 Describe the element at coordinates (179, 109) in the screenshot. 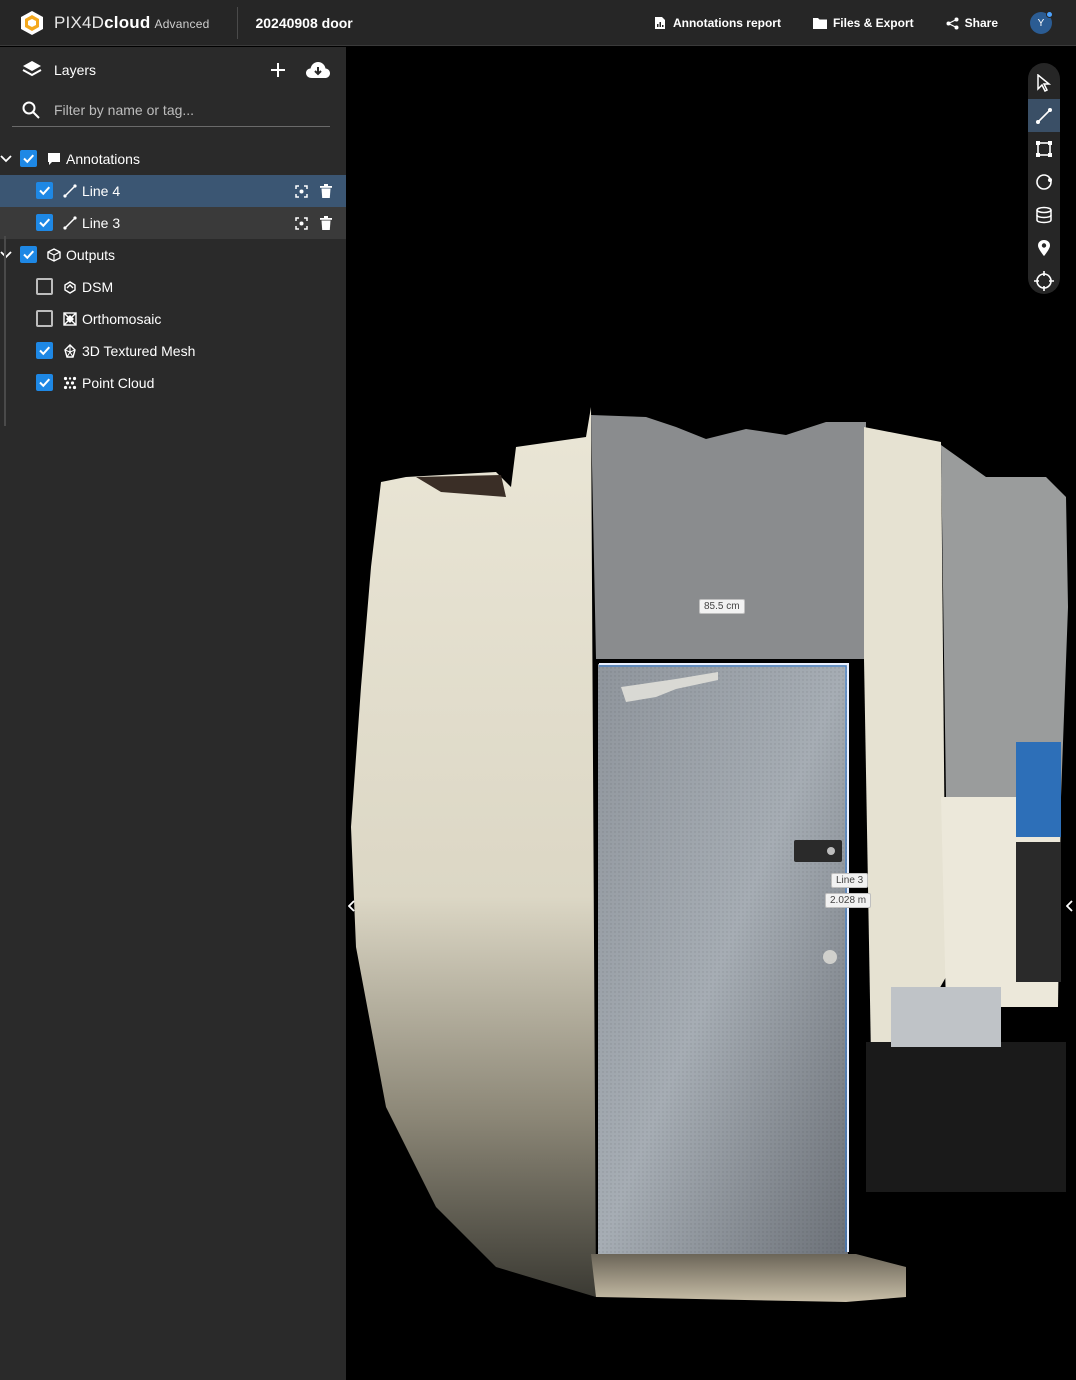

I see `filter-input` at that location.